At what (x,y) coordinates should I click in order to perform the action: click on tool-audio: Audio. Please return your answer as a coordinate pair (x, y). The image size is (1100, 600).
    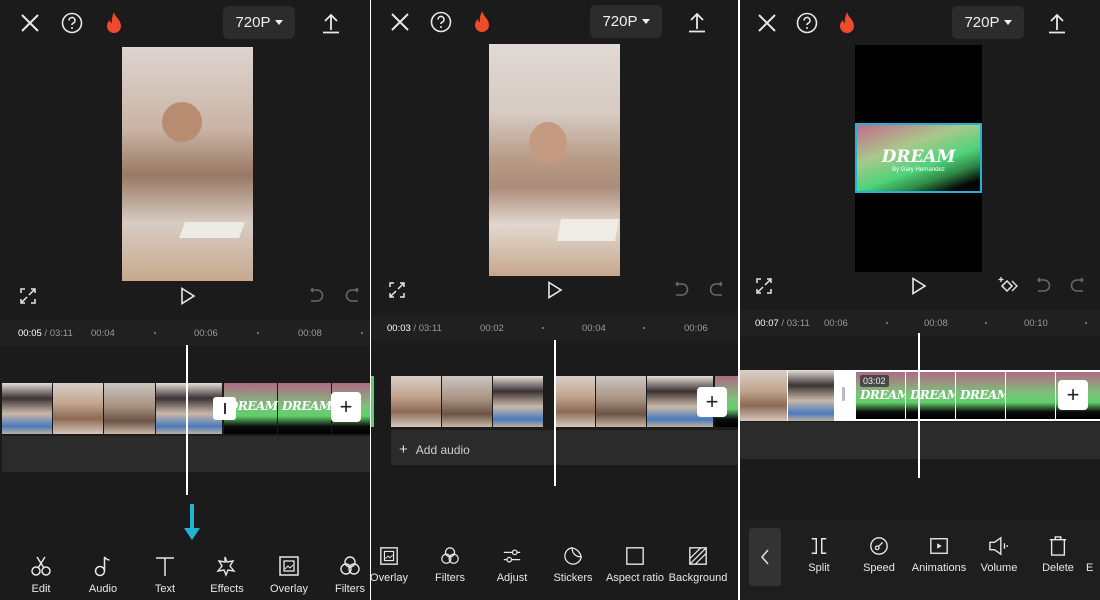
    Looking at the image, I should click on (103, 575).